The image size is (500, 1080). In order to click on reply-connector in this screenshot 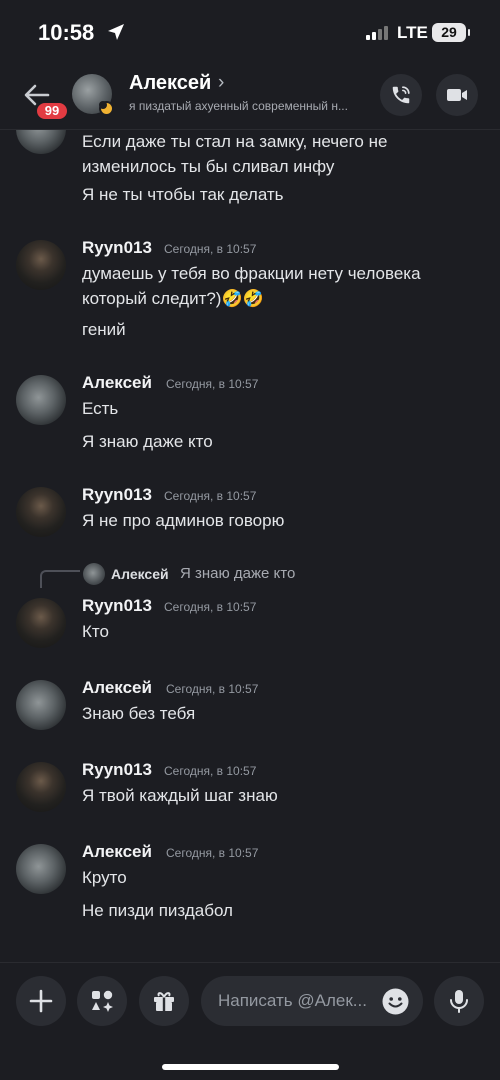, I will do `click(60, 579)`.